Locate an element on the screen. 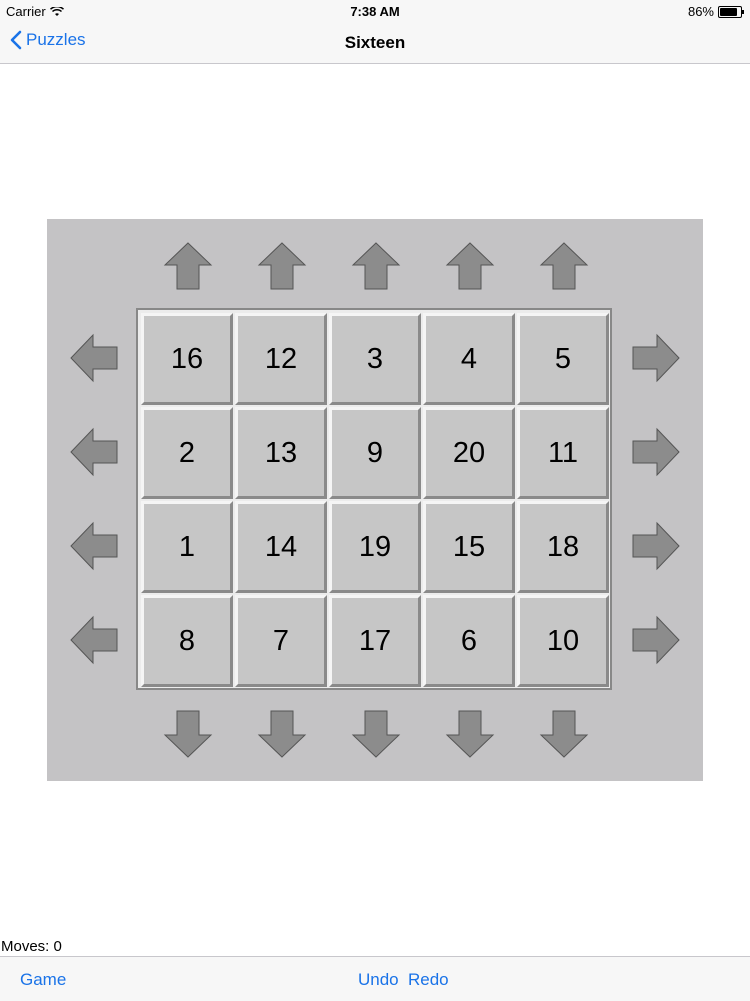 The width and height of the screenshot is (750, 1001). puzzle-tile: 18 is located at coordinates (563, 547).